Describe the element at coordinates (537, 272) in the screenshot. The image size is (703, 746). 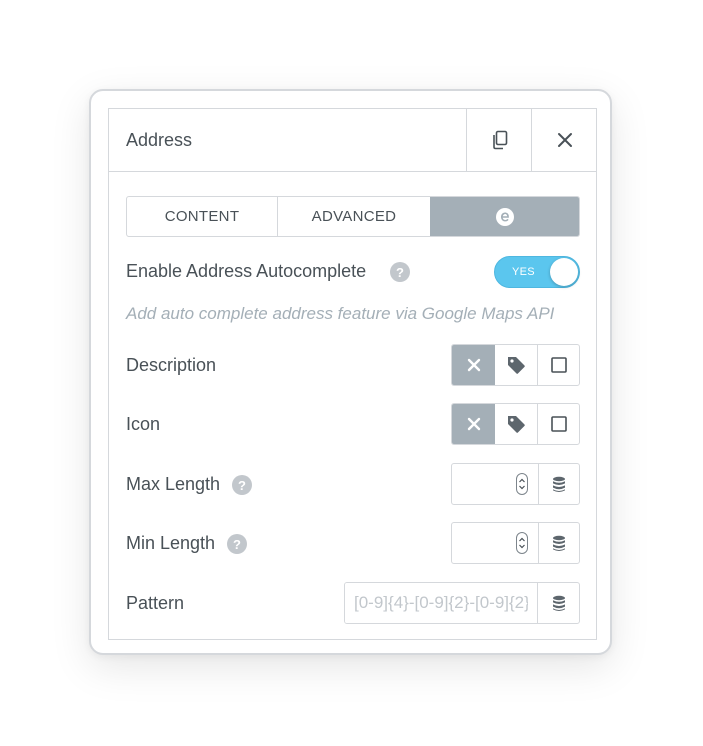
I see `autocomplete-toggle: YES` at that location.